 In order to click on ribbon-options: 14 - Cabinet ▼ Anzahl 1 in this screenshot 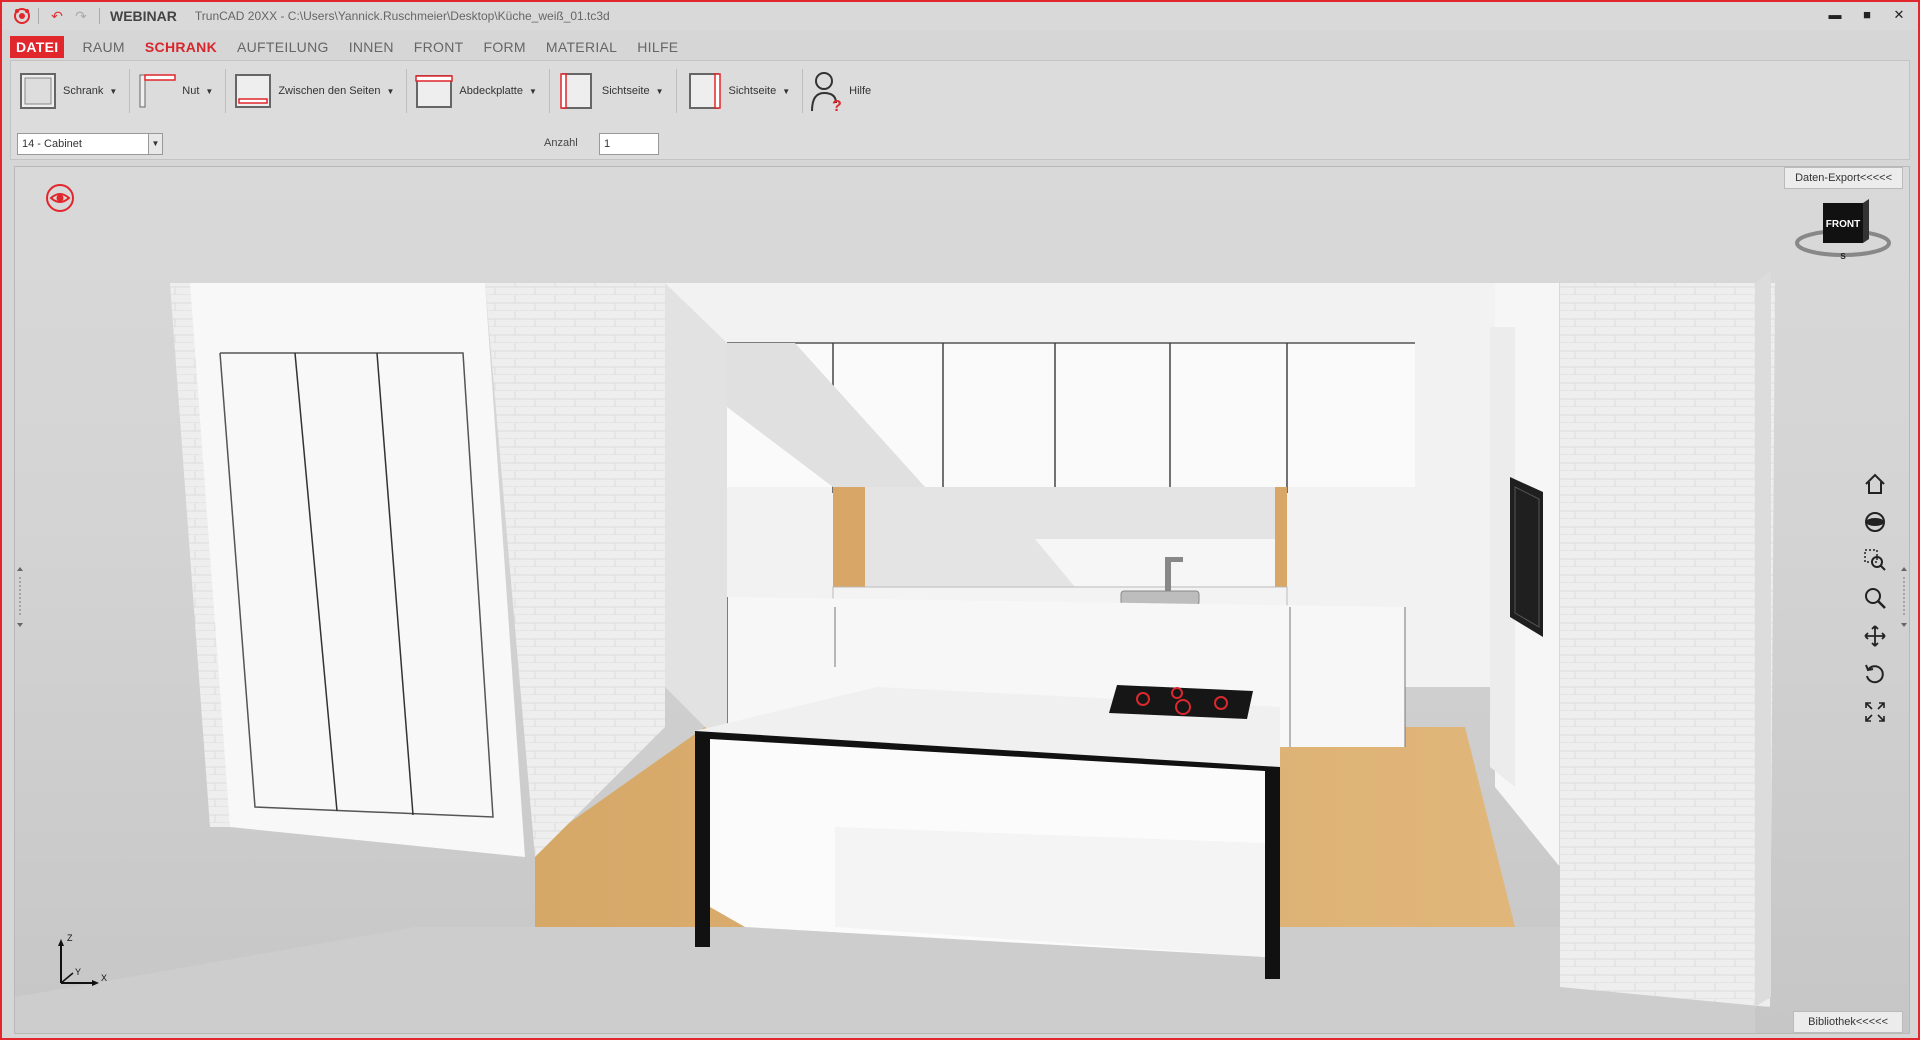, I will do `click(367, 144)`.